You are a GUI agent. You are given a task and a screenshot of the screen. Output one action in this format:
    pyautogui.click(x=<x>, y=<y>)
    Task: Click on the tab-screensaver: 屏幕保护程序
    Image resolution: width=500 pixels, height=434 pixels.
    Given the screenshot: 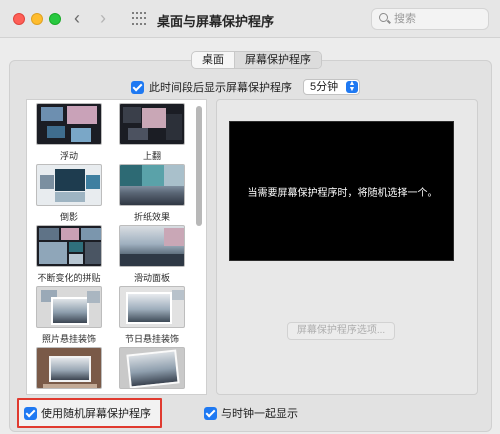 What is the action you would take?
    pyautogui.click(x=277, y=60)
    